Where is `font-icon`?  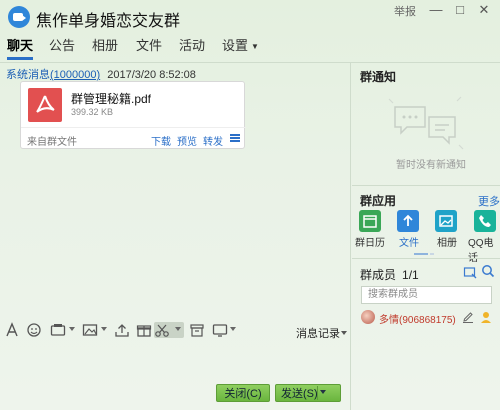
font-icon is located at coordinates (12, 330).